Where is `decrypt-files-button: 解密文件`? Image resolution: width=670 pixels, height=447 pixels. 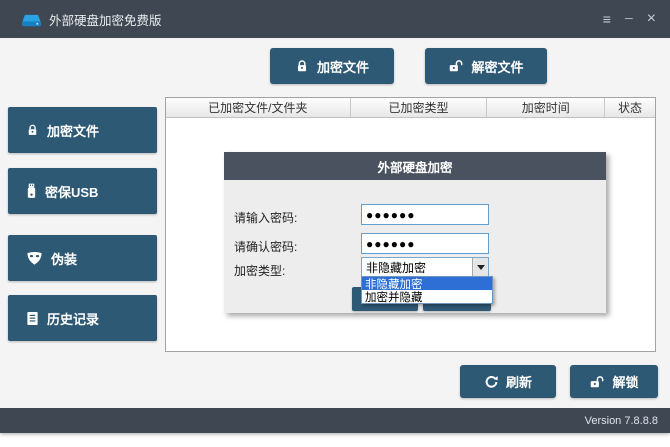
decrypt-files-button: 解密文件 is located at coordinates (486, 66).